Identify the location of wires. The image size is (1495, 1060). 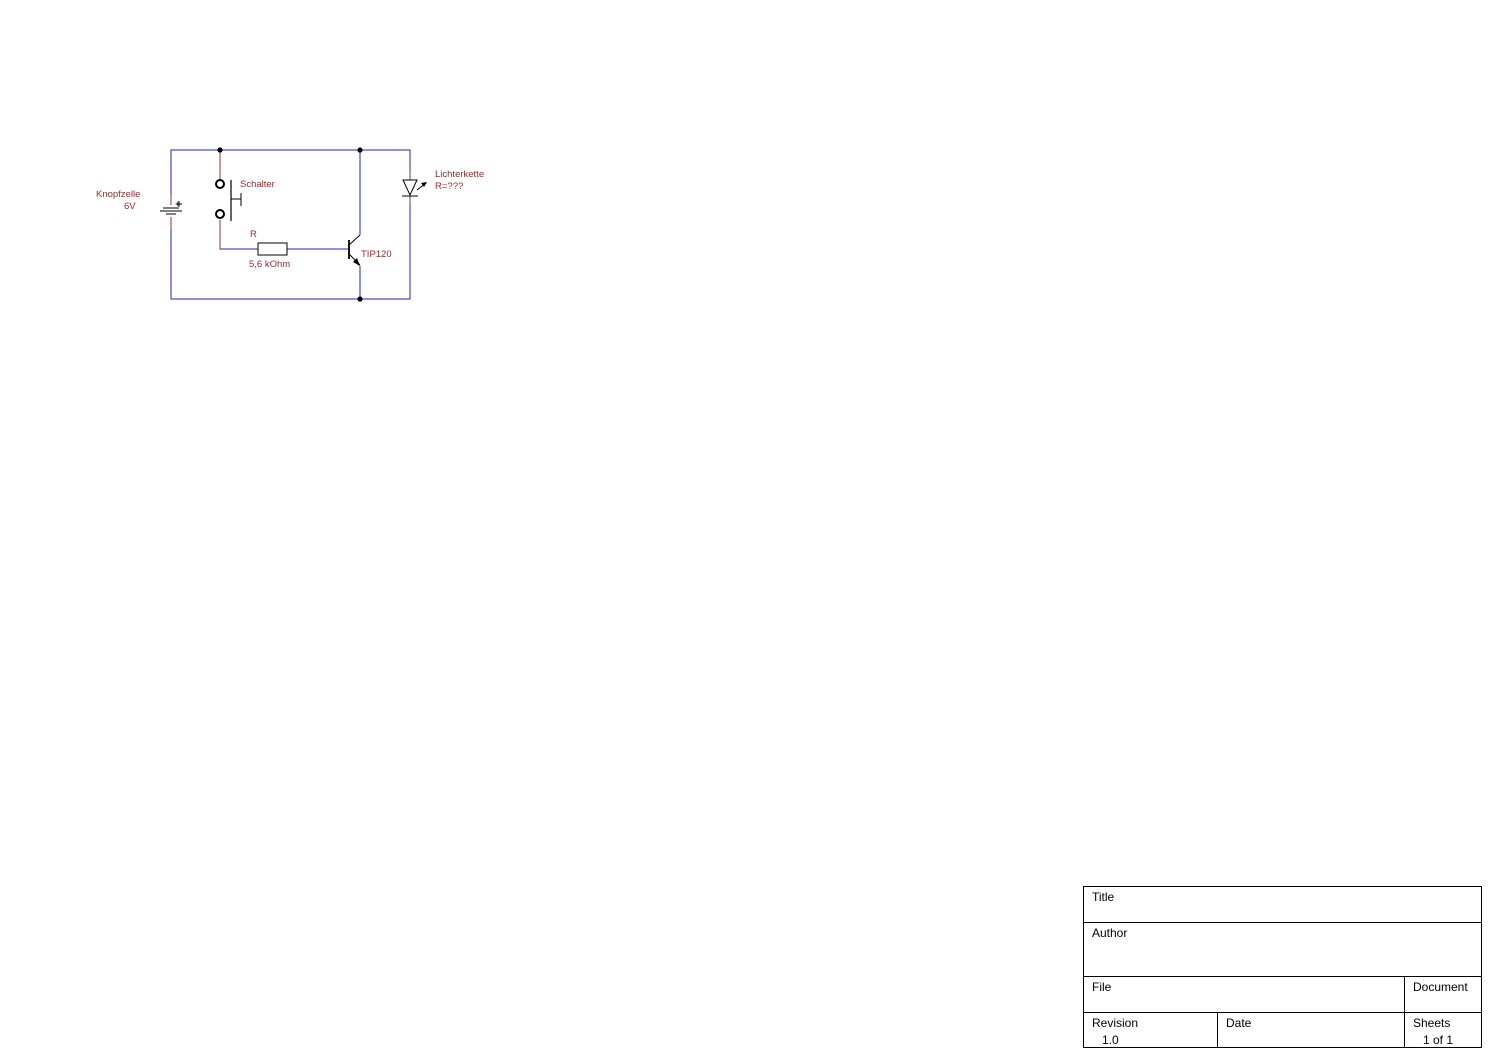
(290, 224).